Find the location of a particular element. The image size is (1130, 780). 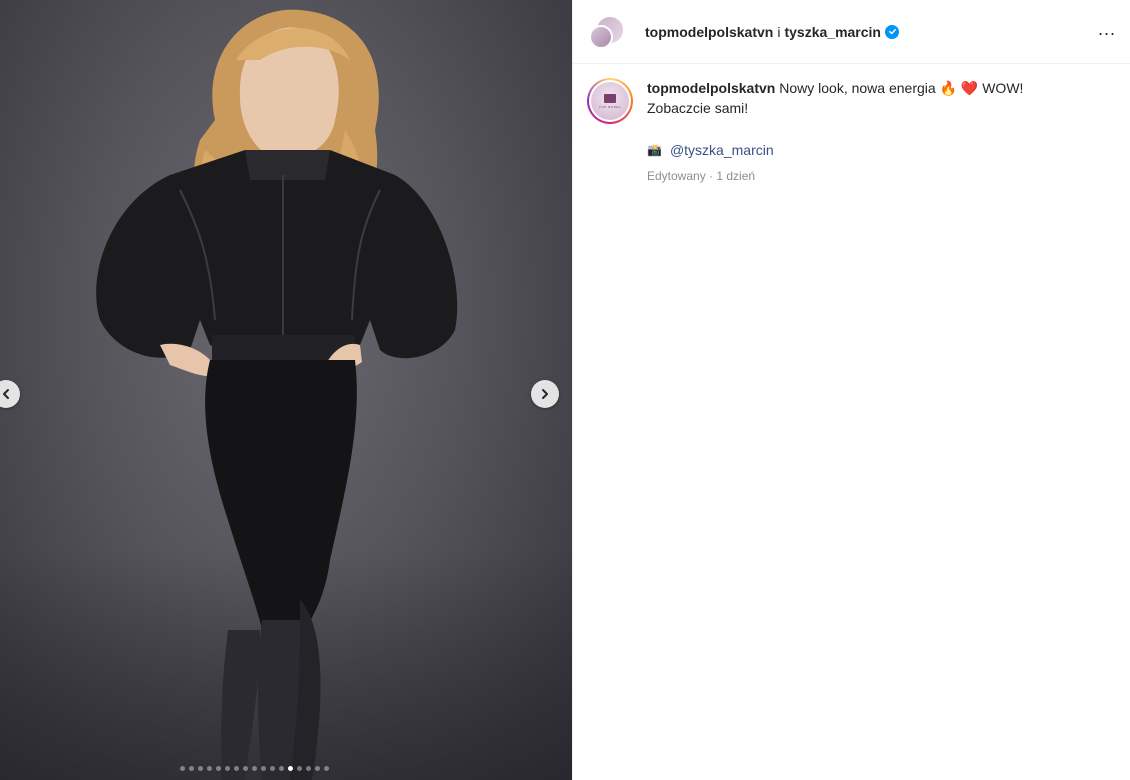

post-authors: topmodelpolskatvn i tyszka_marcin is located at coordinates (772, 32).